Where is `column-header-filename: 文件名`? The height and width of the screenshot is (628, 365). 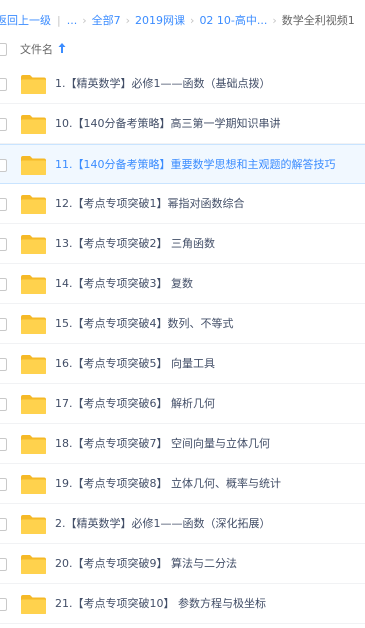 column-header-filename: 文件名 is located at coordinates (36, 49).